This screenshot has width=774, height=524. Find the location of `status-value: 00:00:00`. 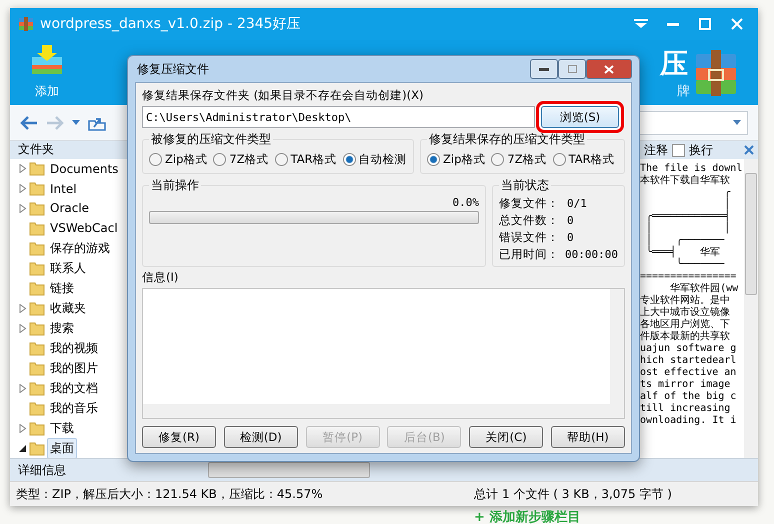

status-value: 00:00:00 is located at coordinates (591, 254).